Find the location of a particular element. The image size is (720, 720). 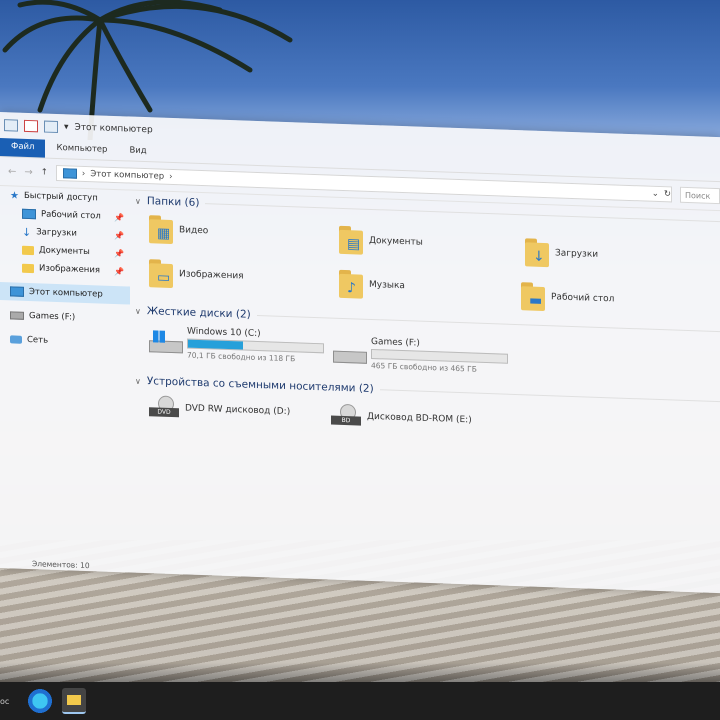

file-explorer-icon is located at coordinates (74, 701).